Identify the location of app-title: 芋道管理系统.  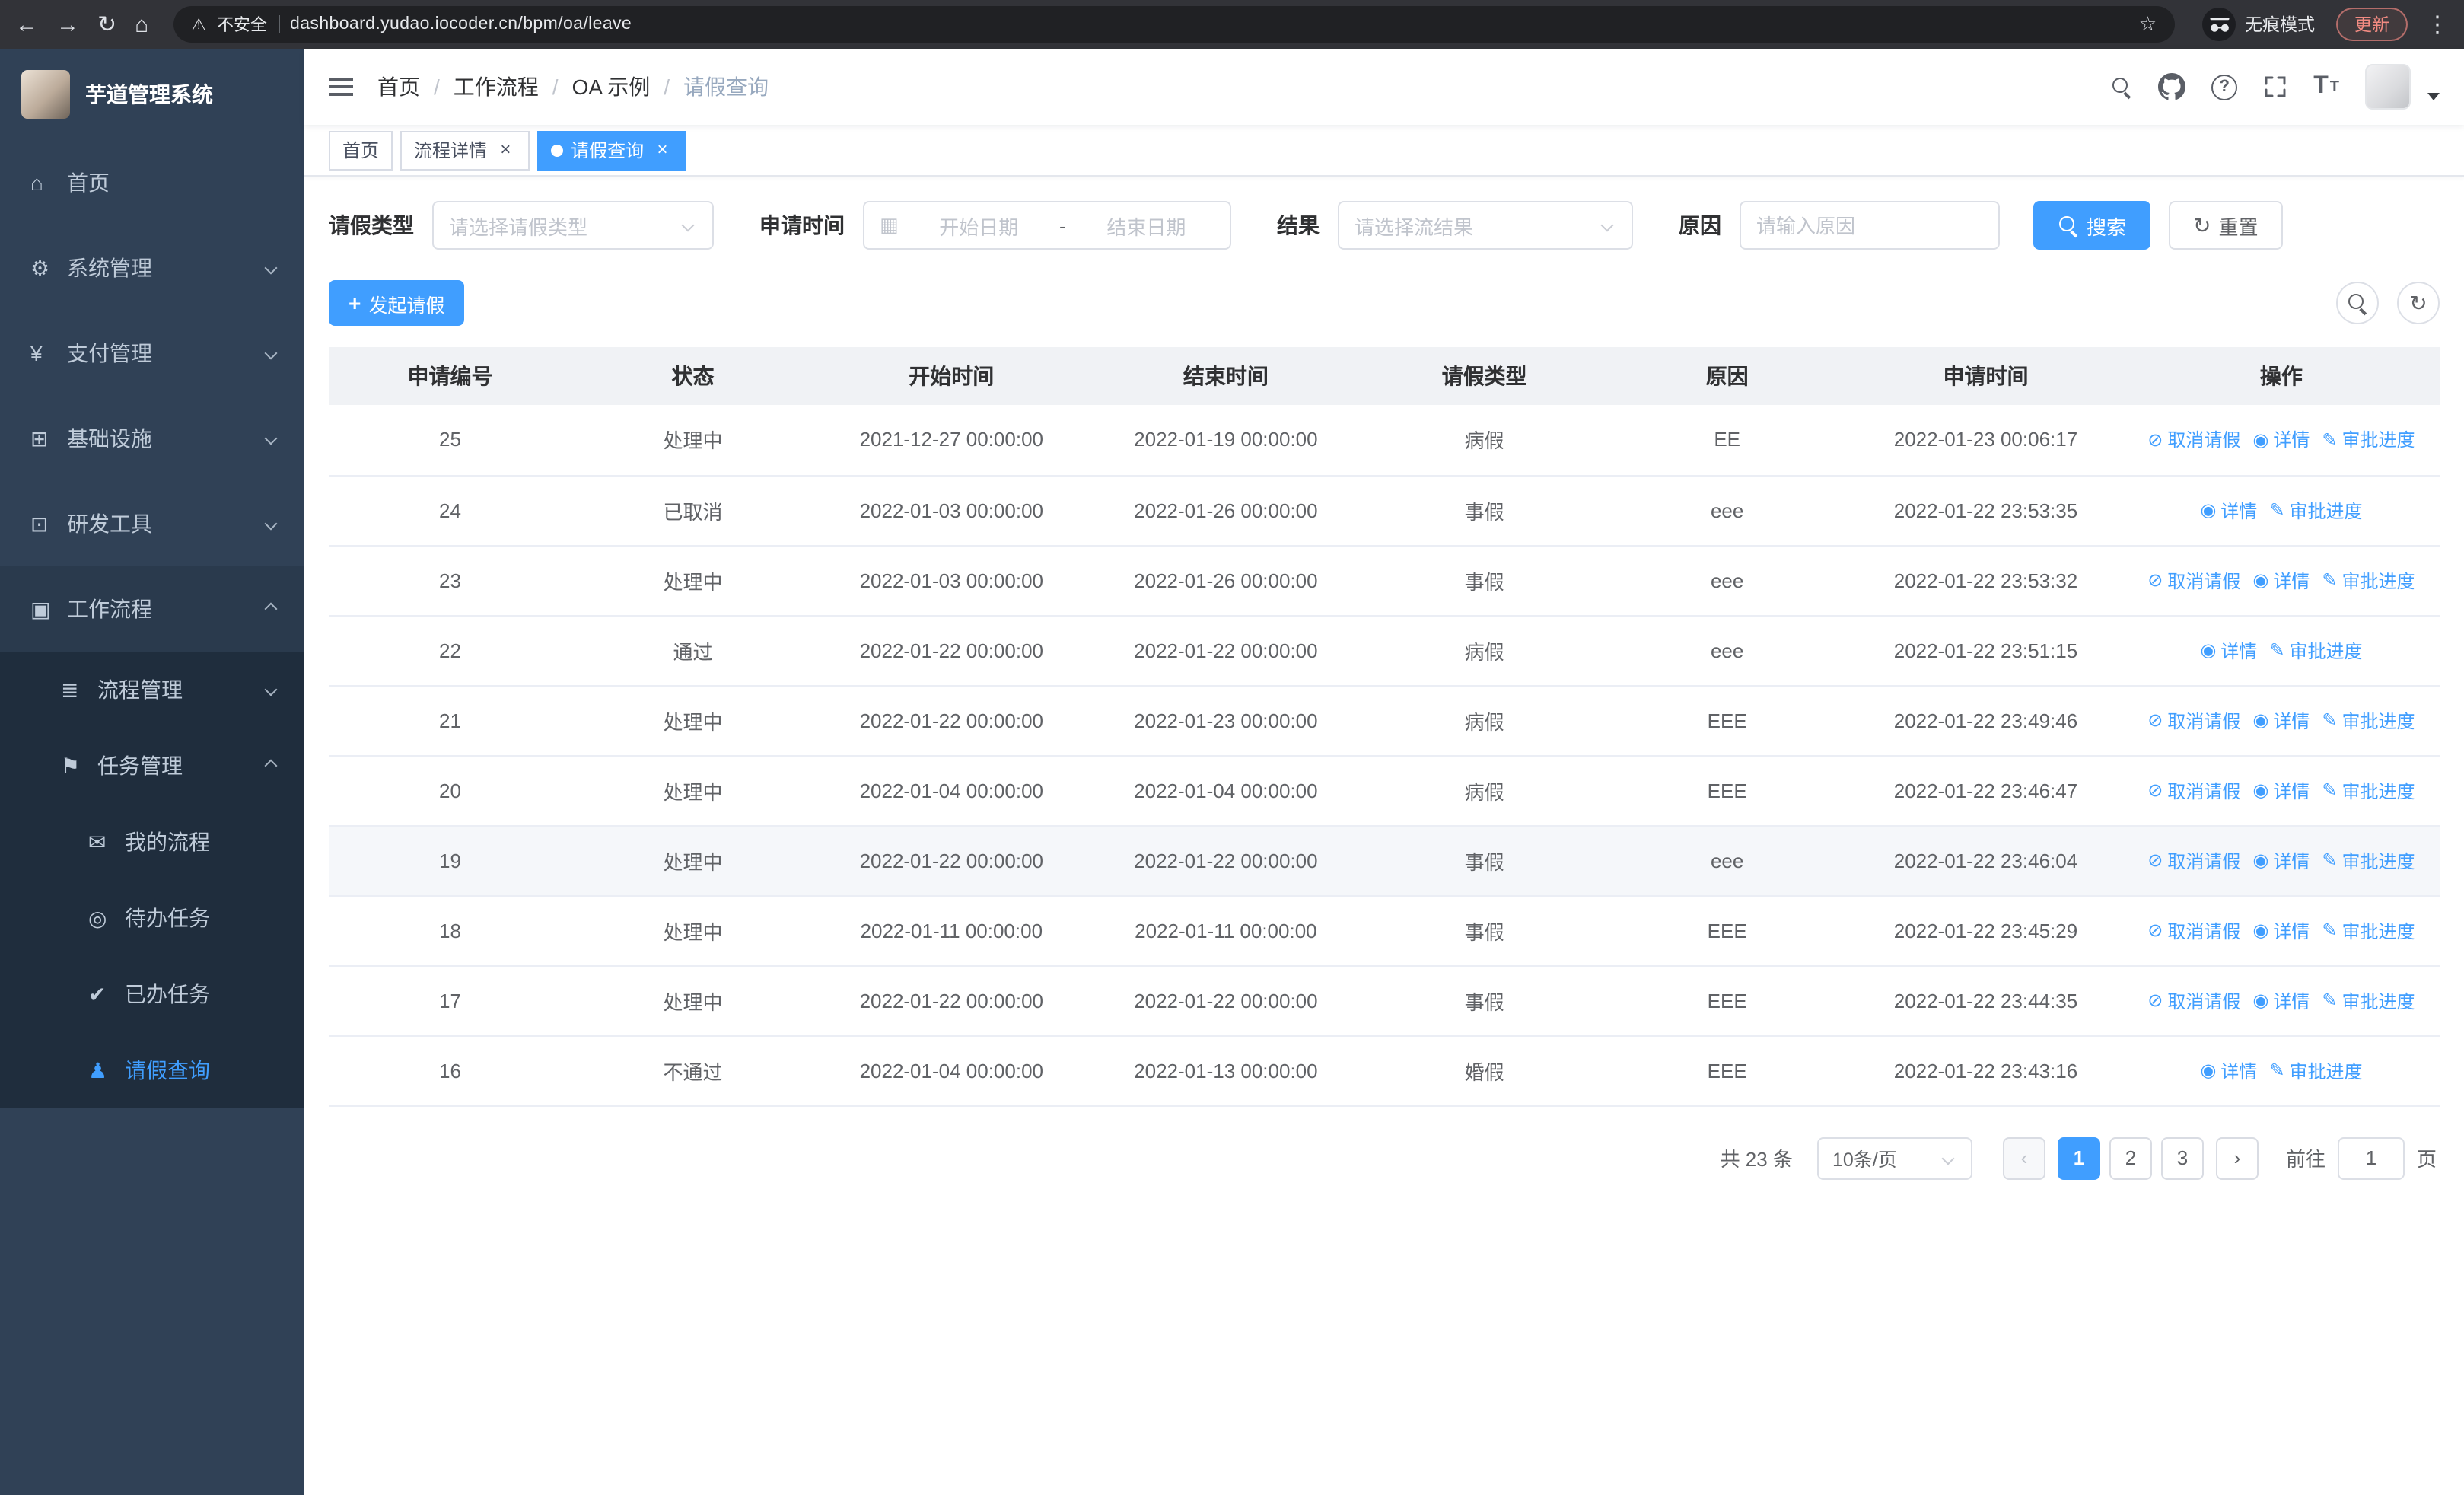
(149, 95).